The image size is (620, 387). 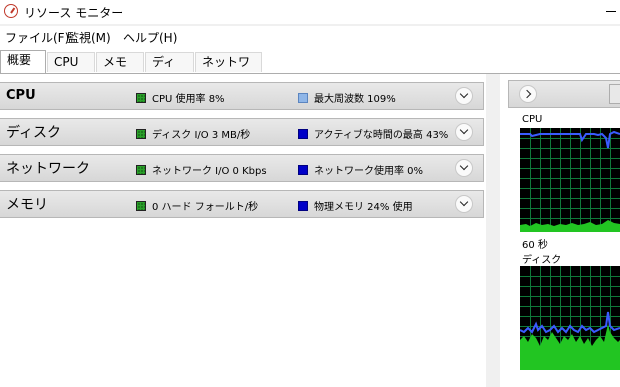 I want to click on hard-faults-metric: 0 ハード フォールト/秒, so click(x=197, y=205).